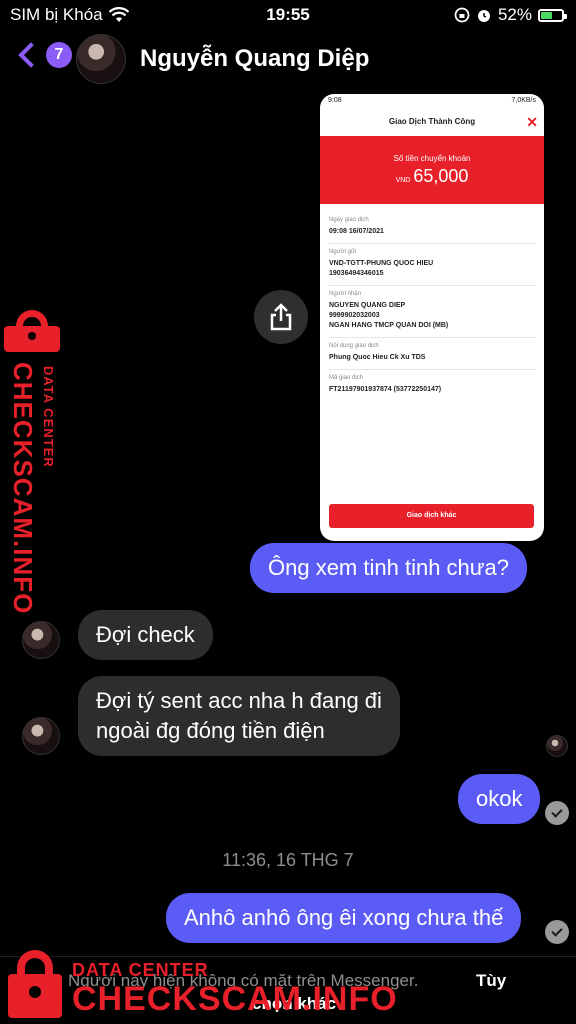 The width and height of the screenshot is (576, 1024). I want to click on field-value: 09:08 16/07/2021, so click(356, 231).